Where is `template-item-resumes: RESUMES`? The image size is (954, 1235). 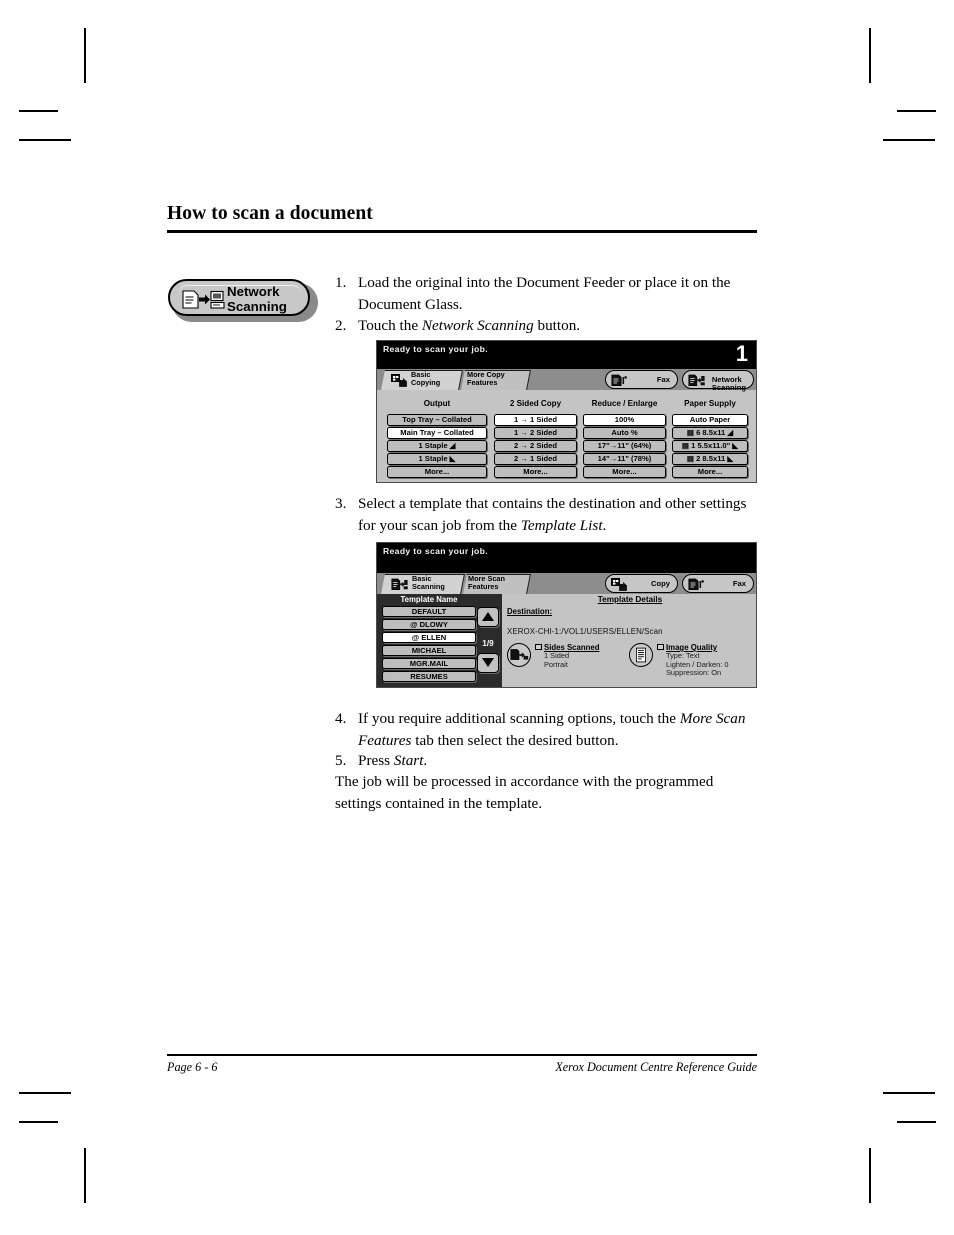
template-item-resumes: RESUMES is located at coordinates (429, 677).